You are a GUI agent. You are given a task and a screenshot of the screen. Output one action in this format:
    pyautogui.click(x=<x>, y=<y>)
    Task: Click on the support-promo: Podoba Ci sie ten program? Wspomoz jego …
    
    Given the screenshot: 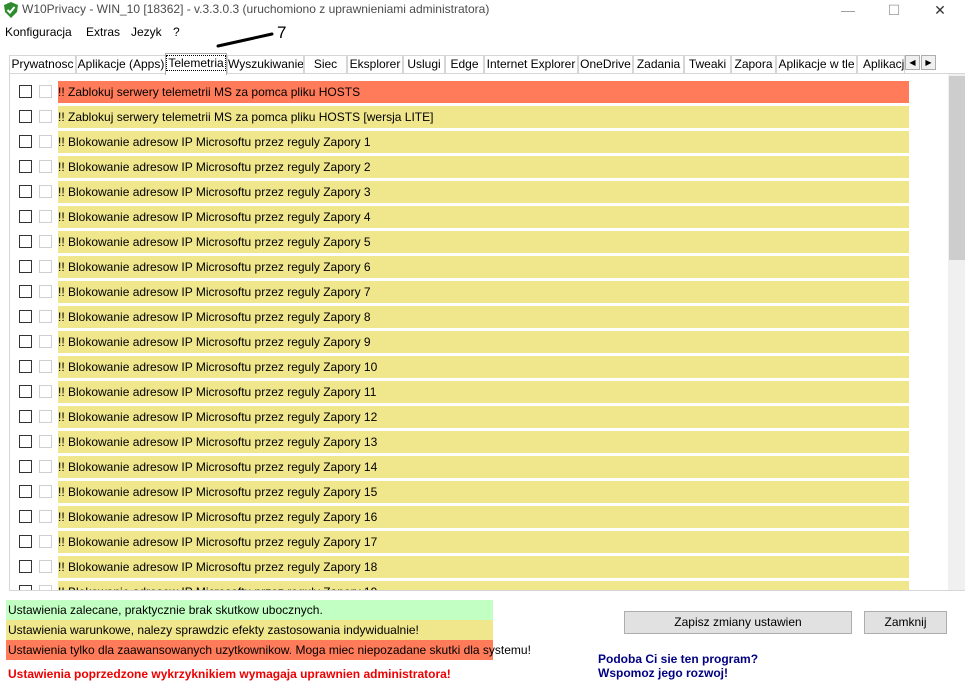 What is the action you would take?
    pyautogui.click(x=678, y=666)
    